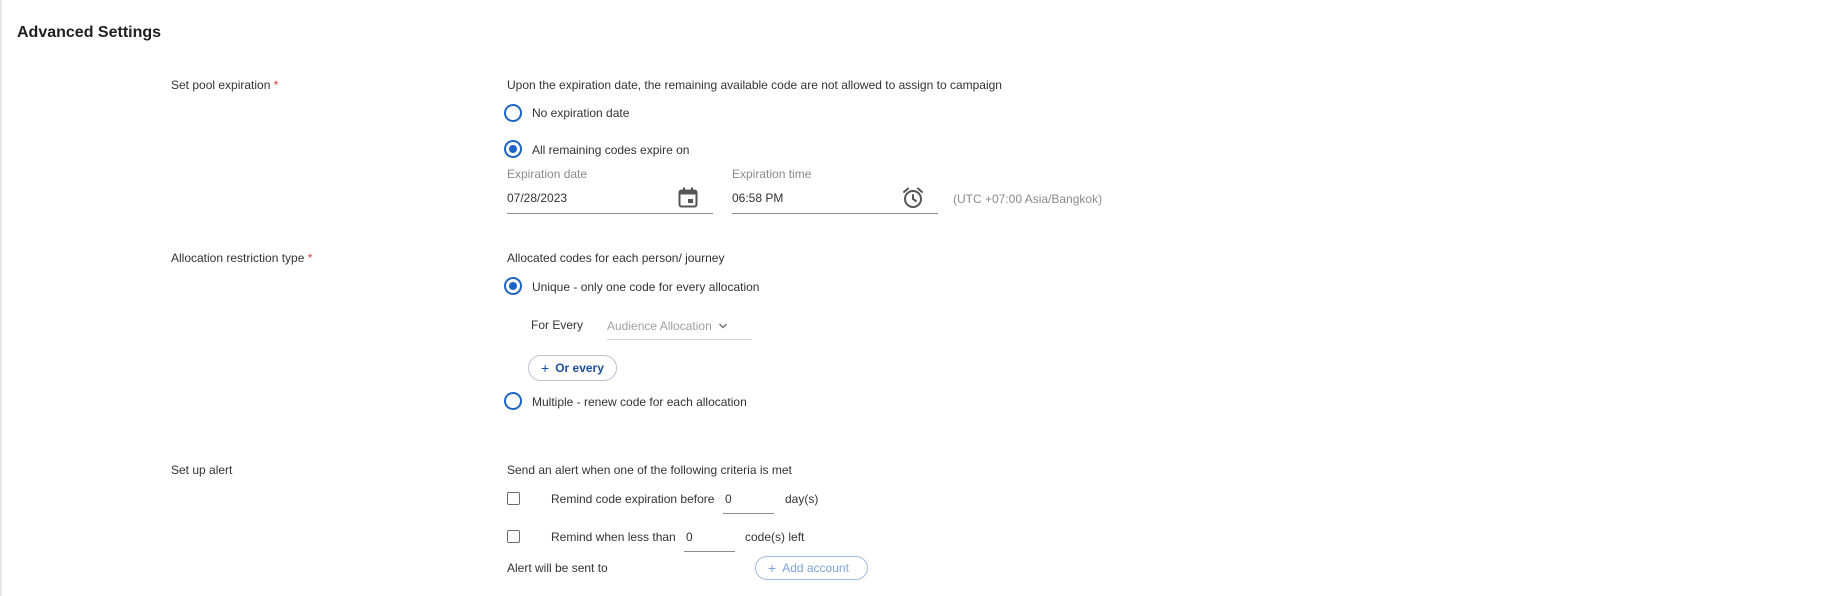  Describe the element at coordinates (513, 536) in the screenshot. I see `remind-less-checkbox` at that location.